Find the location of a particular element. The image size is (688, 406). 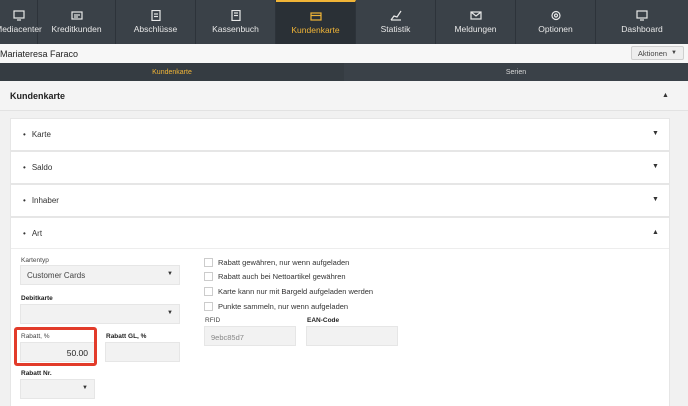

nav-kassenbuch: Kassenbuch is located at coordinates (236, 22).